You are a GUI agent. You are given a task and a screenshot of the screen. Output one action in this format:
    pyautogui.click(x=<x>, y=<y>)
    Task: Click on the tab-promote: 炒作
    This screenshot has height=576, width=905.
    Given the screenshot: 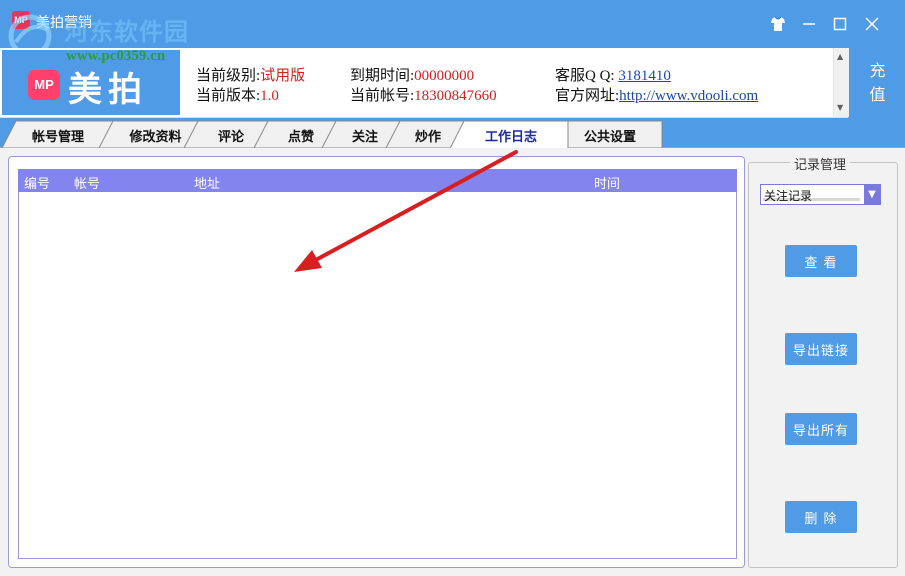 What is the action you would take?
    pyautogui.click(x=428, y=135)
    